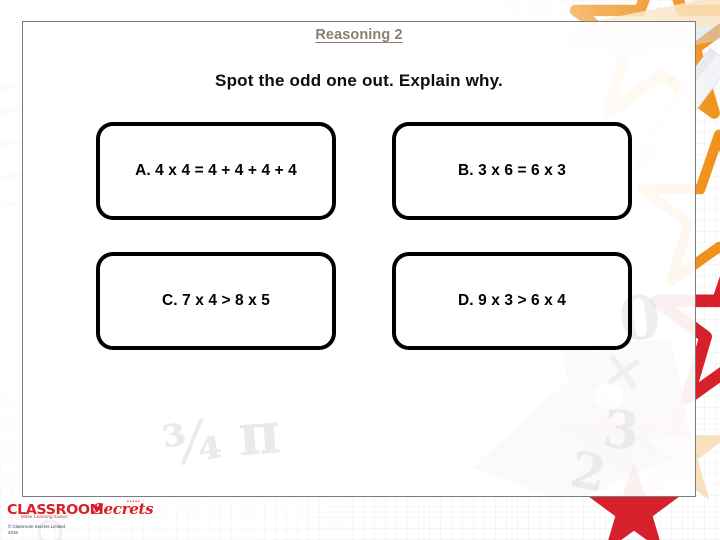 The height and width of the screenshot is (540, 720). I want to click on option-label-a: A. 4 x 4 = 4 + 4 + 4 + 4, so click(216, 170).